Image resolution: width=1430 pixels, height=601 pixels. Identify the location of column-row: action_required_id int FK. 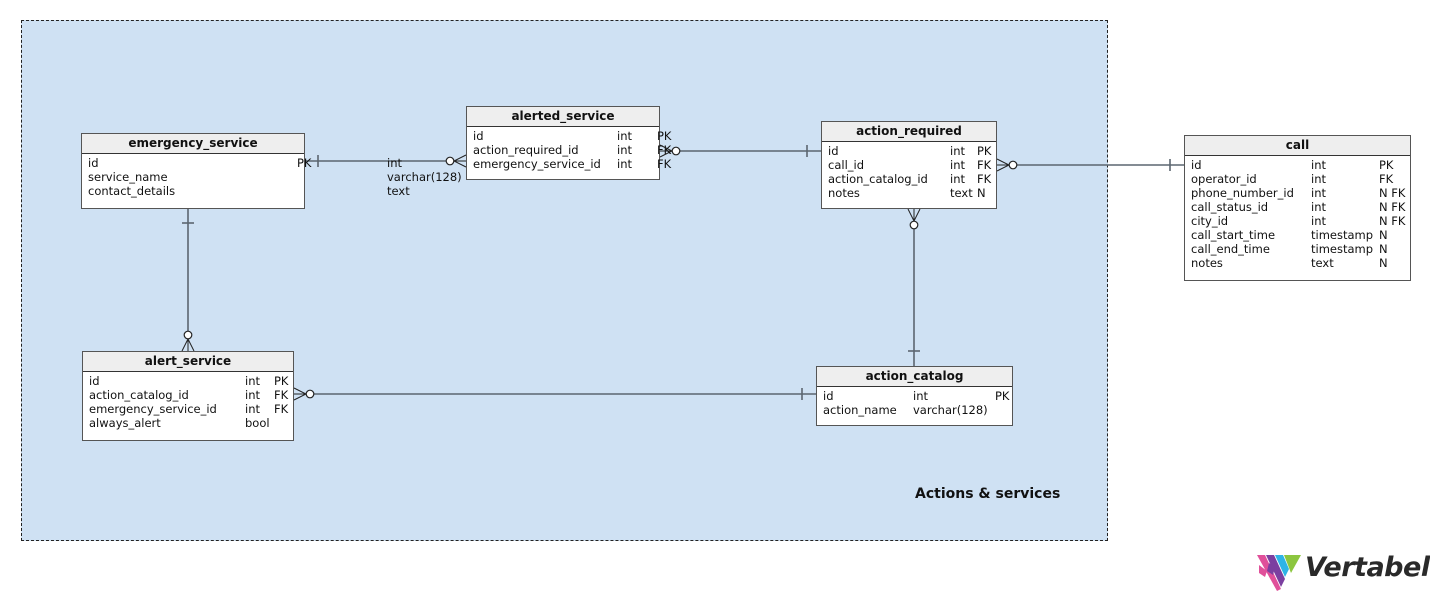
(569, 150).